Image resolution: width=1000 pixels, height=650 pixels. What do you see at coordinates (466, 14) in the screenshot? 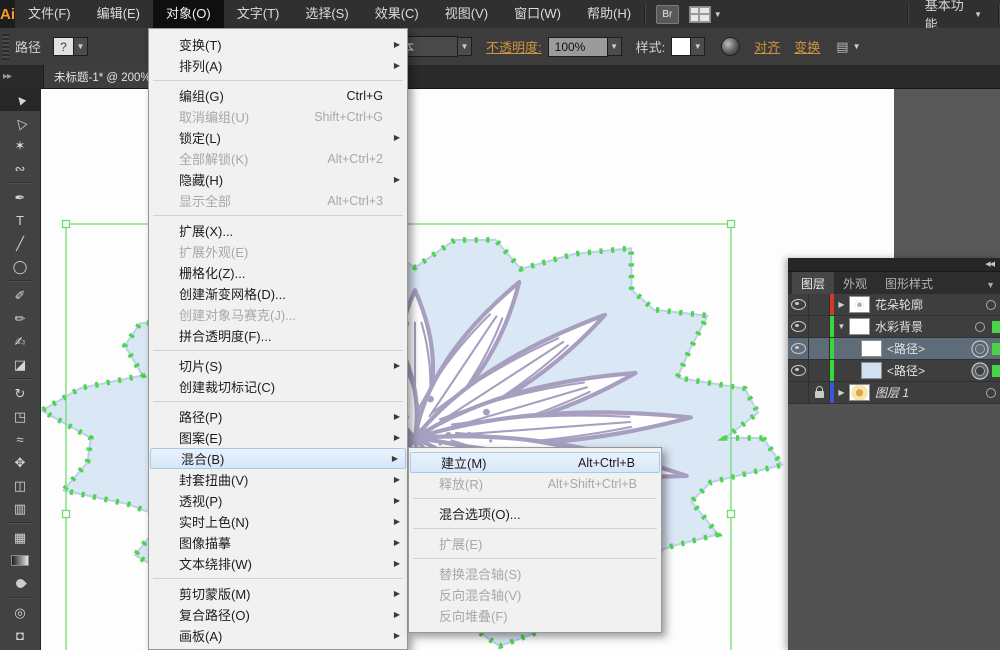
I see `menubar-item: 视图(V)` at bounding box center [466, 14].